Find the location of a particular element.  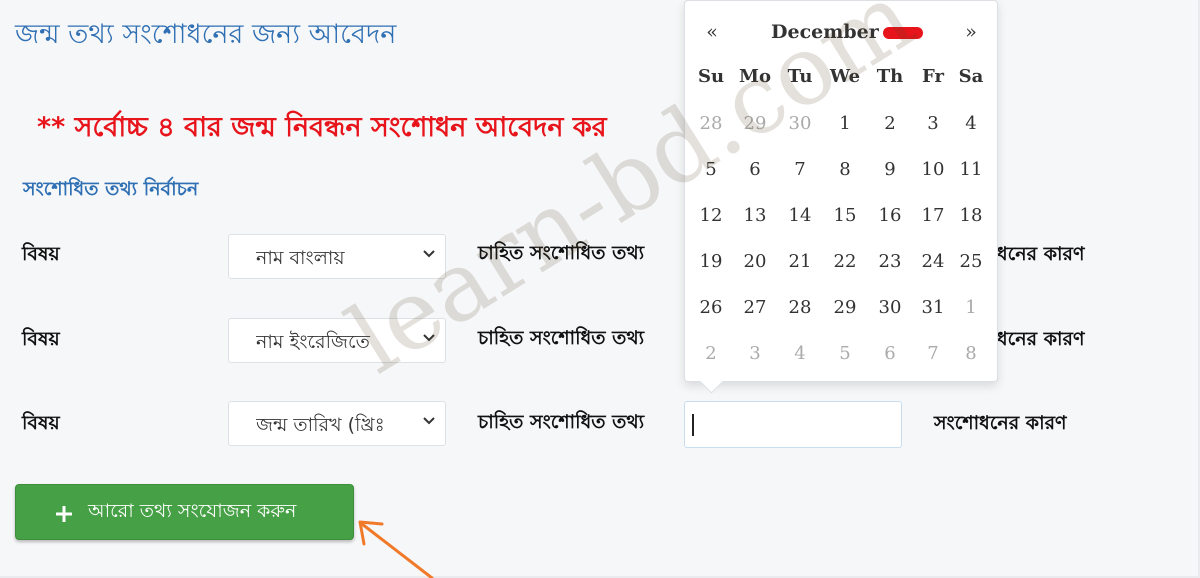

section-title: সংশোধিত তথ্য নির্বাচন is located at coordinates (111, 189).